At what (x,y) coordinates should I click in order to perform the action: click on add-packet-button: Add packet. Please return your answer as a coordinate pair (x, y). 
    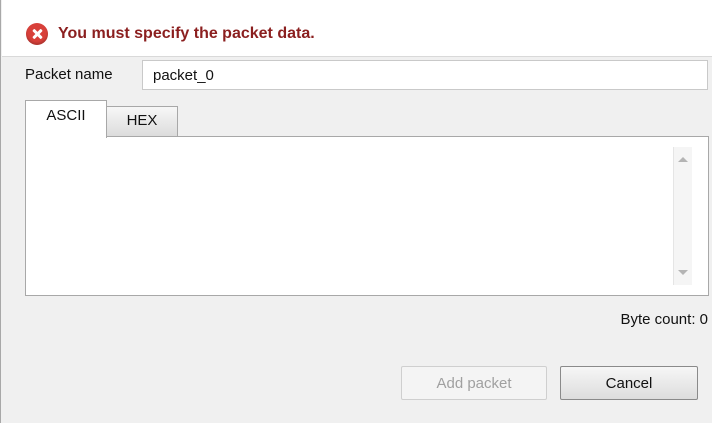
    Looking at the image, I should click on (474, 383).